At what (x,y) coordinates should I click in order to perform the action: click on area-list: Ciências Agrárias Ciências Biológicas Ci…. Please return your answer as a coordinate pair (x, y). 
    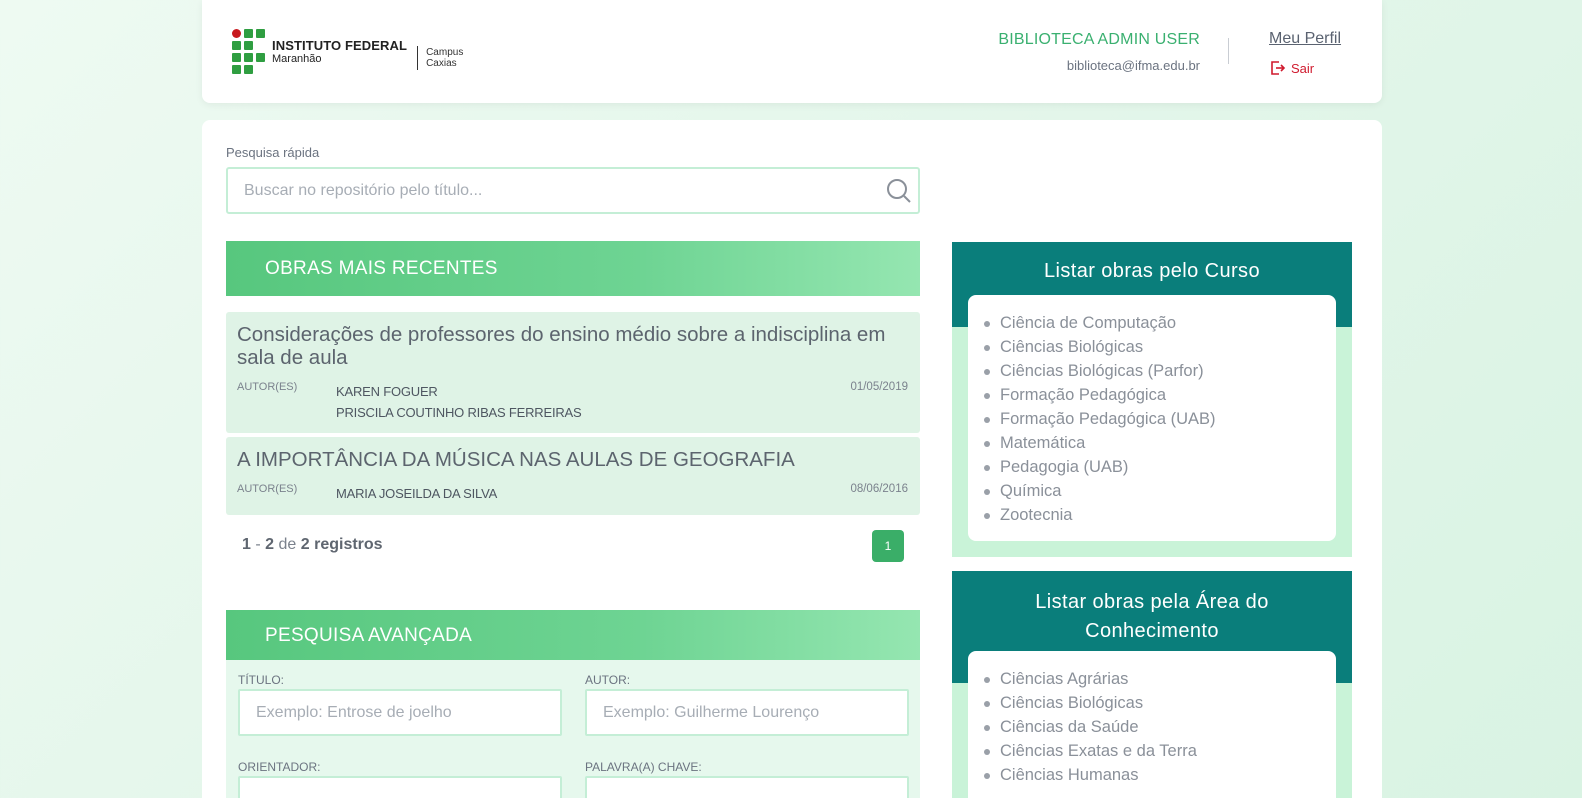
    Looking at the image, I should click on (1152, 724).